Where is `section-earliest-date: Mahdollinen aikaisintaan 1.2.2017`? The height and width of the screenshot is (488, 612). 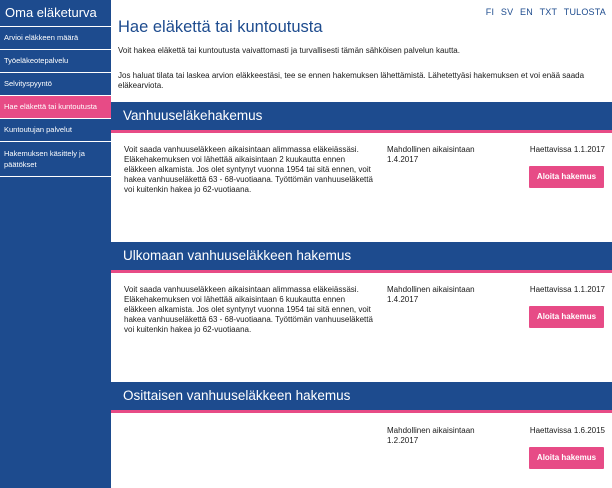
section-earliest-date: Mahdollinen aikaisintaan 1.2.2017 is located at coordinates (431, 435).